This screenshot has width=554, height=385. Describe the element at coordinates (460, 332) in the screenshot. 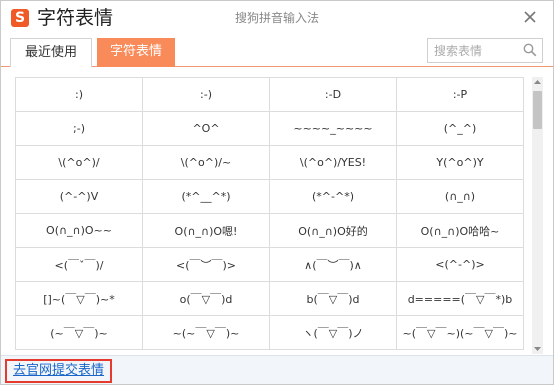

I see `emoticon-cell: ~(￣▽￣~)(~￣▽￣)~` at that location.